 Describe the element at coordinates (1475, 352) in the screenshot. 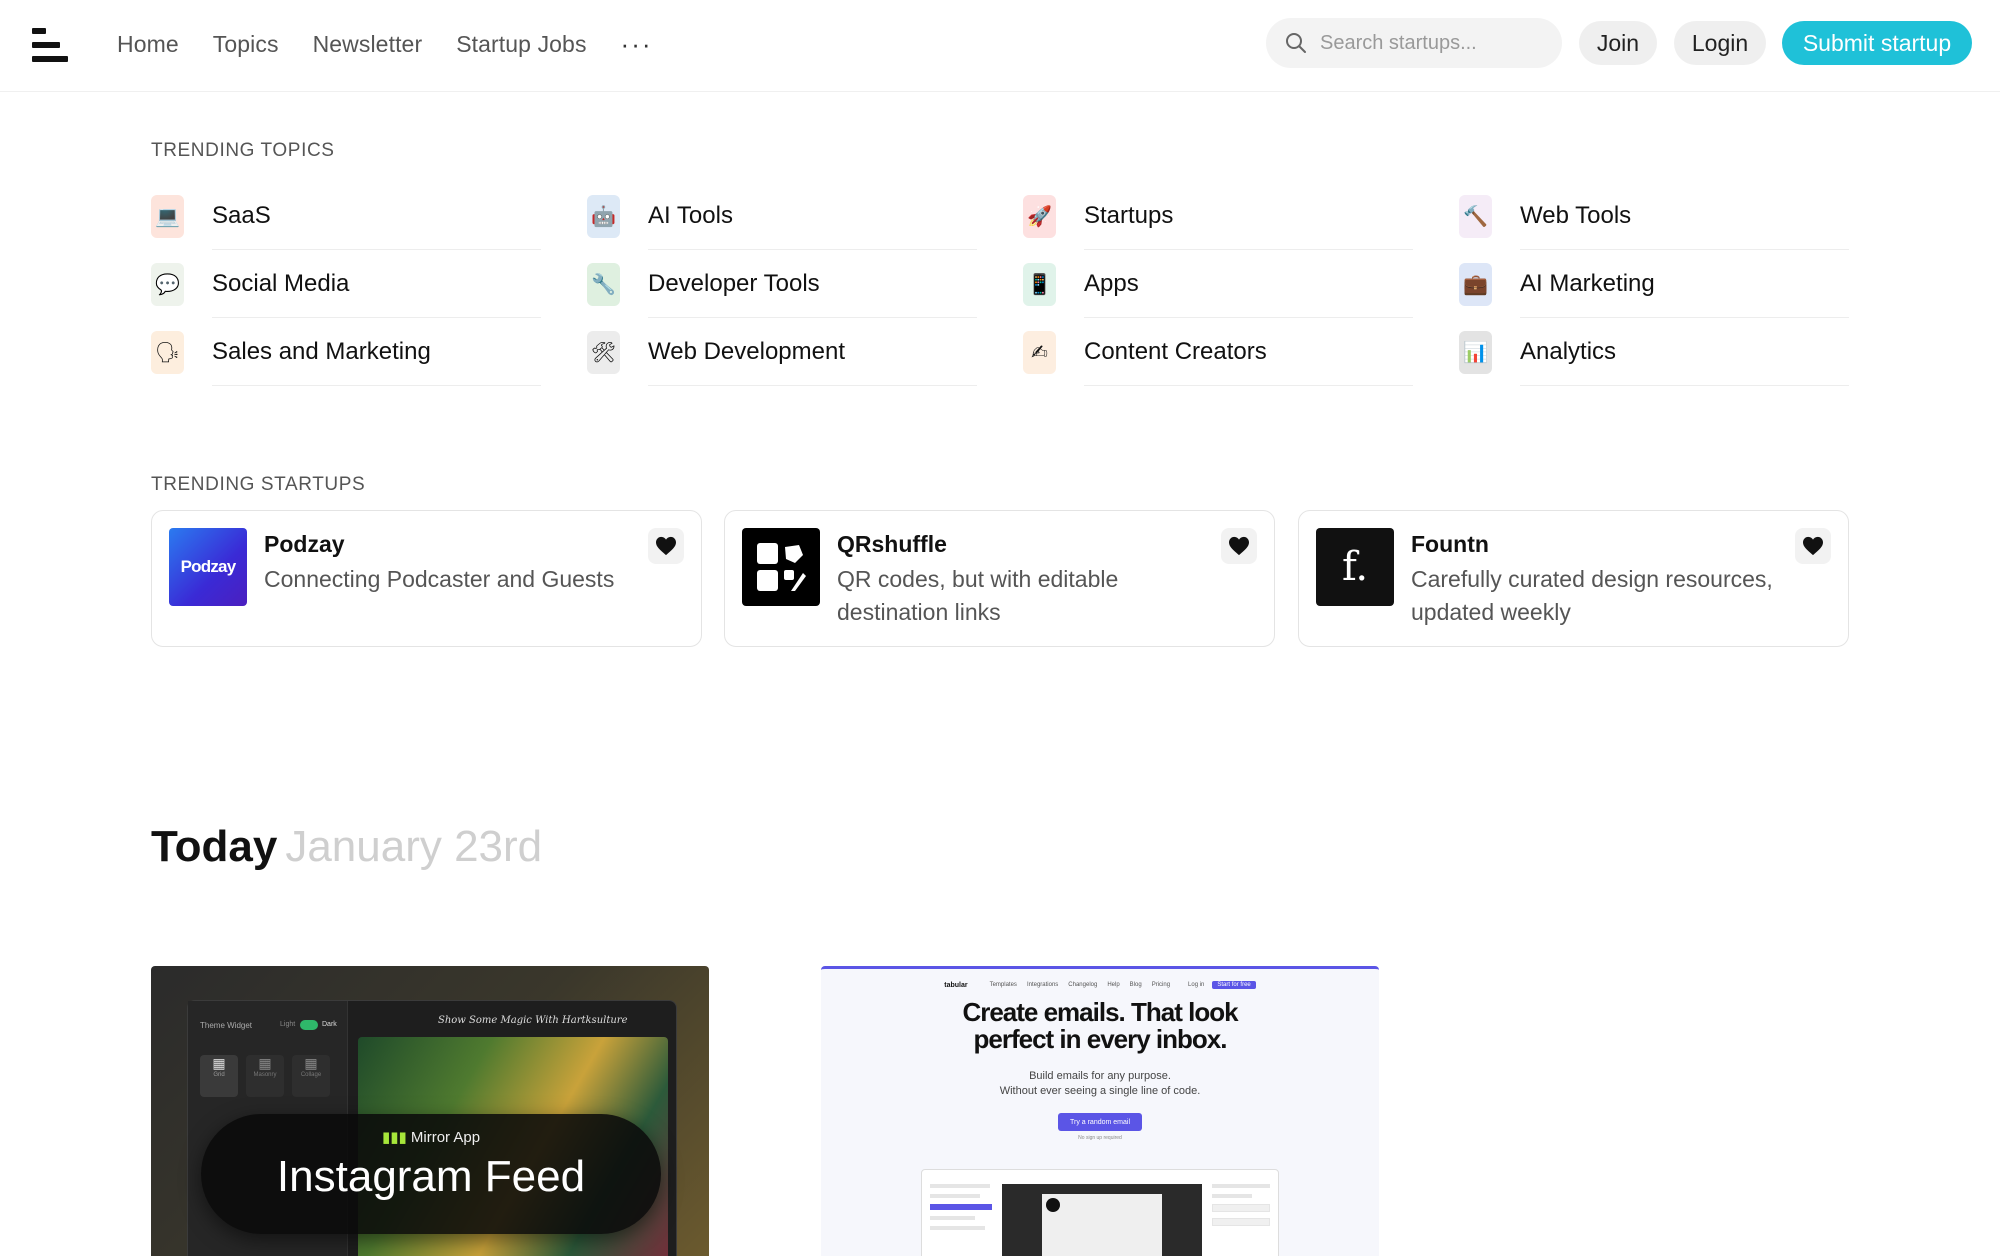

I see `topic-emoji-icon: 📊` at that location.